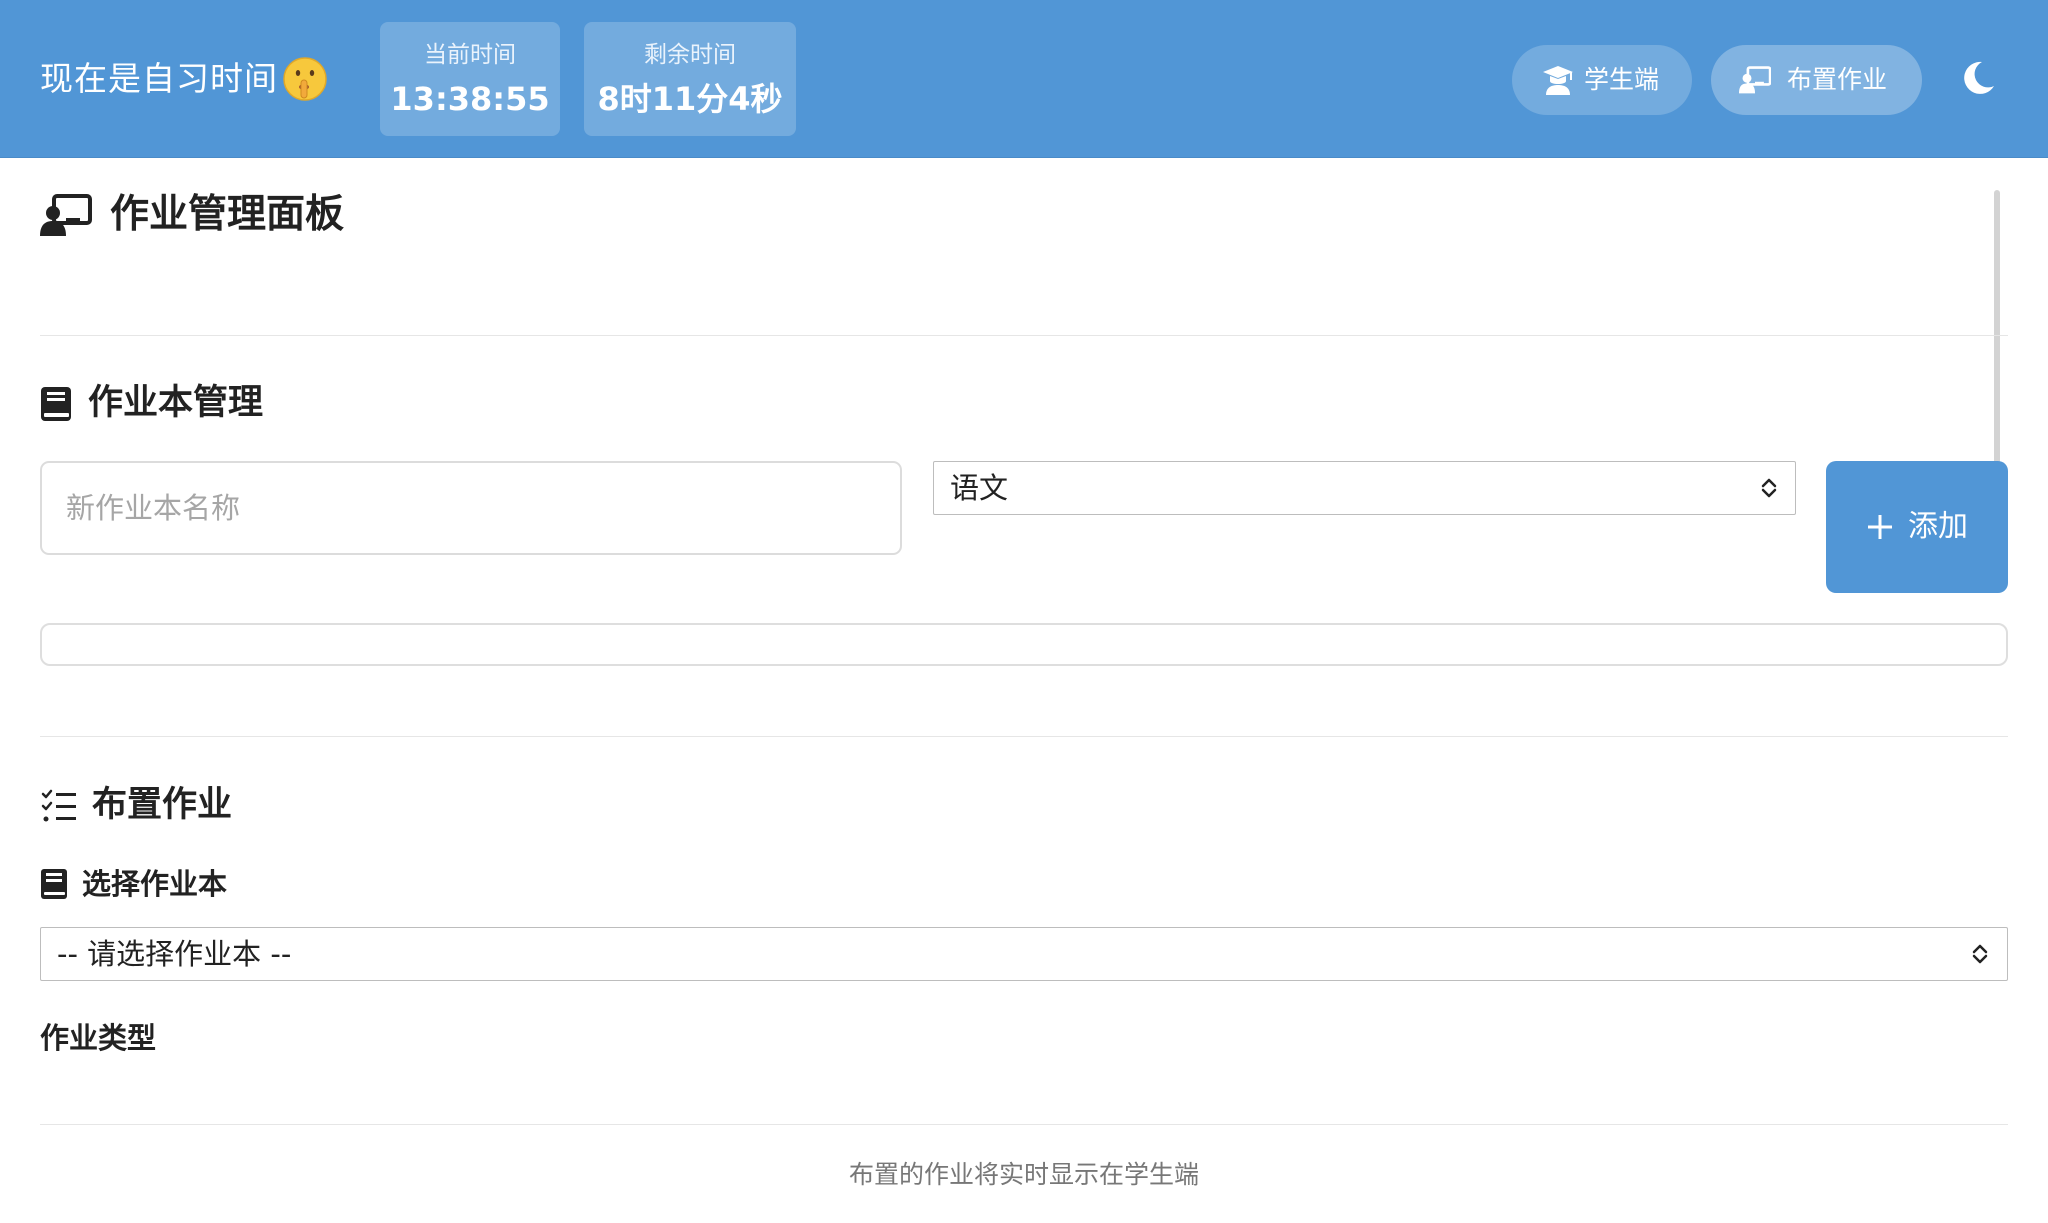  Describe the element at coordinates (155, 884) in the screenshot. I see `choose-notebook-label: 选择作业本` at that location.